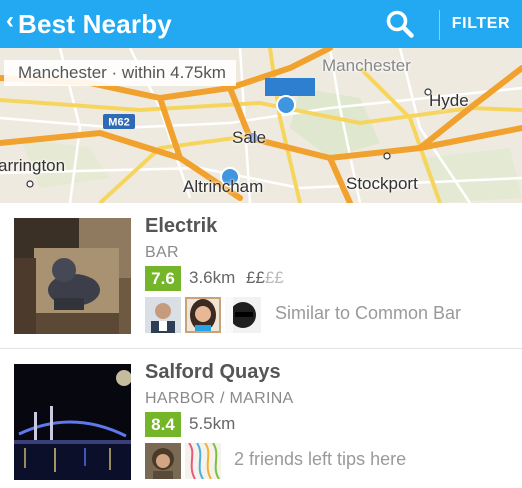  Describe the element at coordinates (274, 277) in the screenshot. I see `venue-price-dim: ££` at that location.